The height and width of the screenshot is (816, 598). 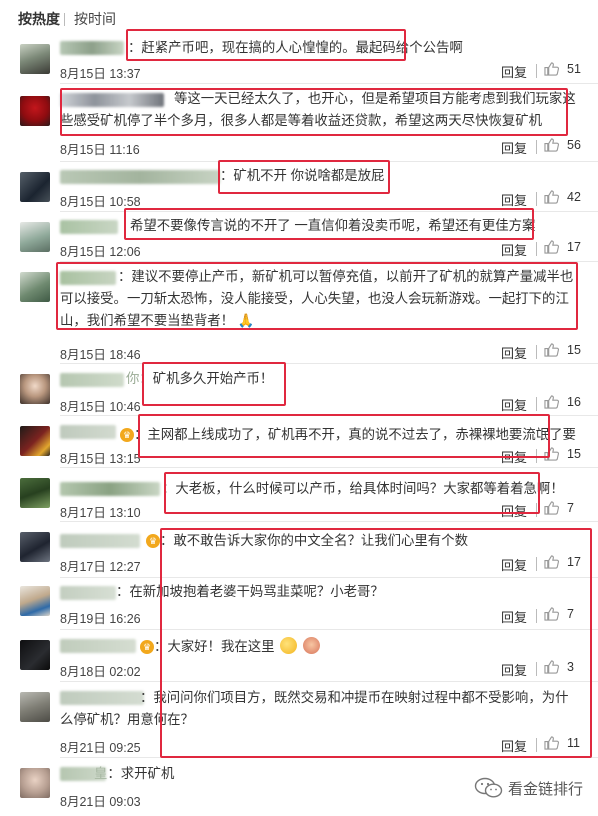 What do you see at coordinates (574, 402) in the screenshot?
I see `like-count: 16` at bounding box center [574, 402].